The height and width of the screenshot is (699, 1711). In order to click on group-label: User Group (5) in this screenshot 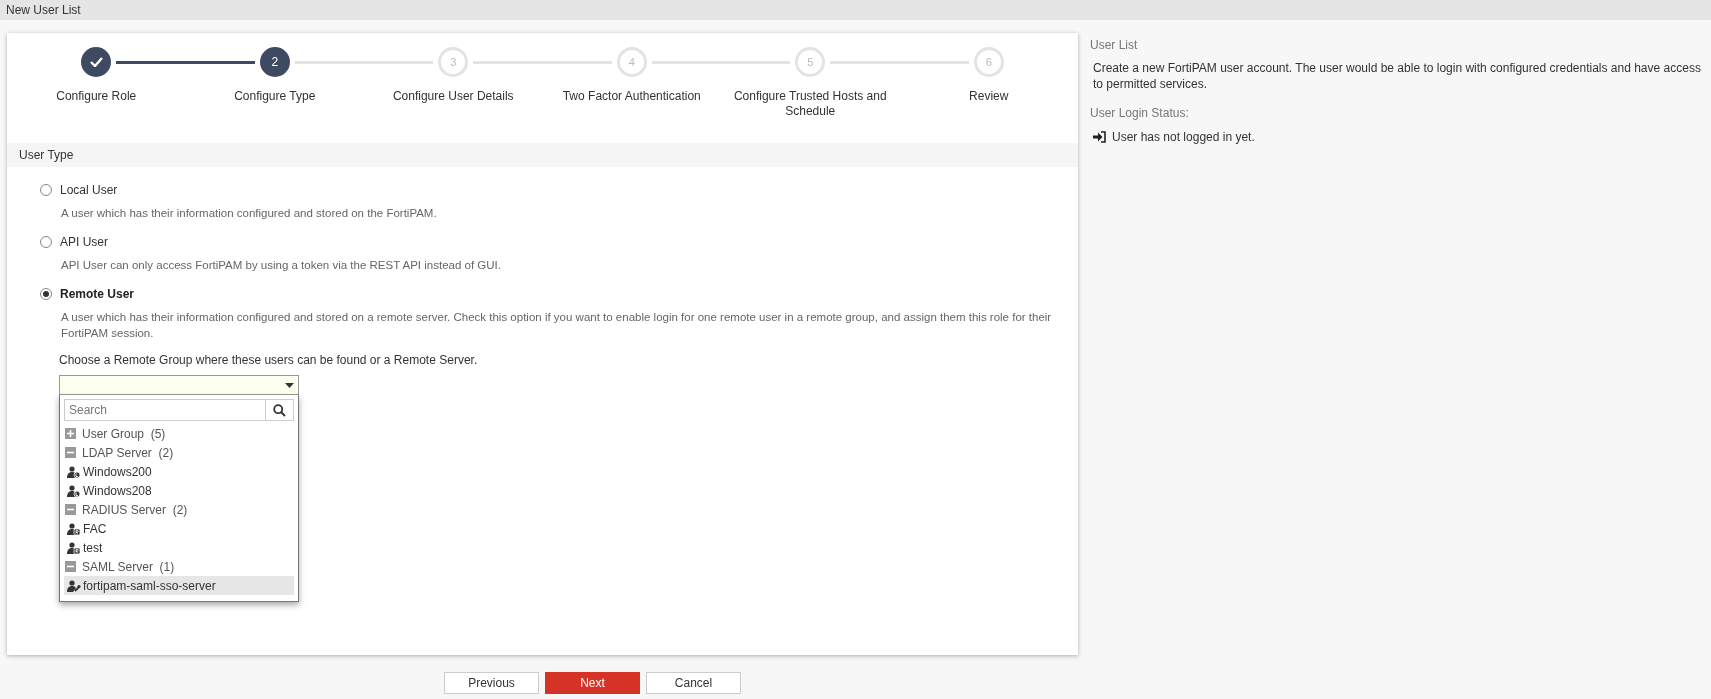, I will do `click(124, 433)`.